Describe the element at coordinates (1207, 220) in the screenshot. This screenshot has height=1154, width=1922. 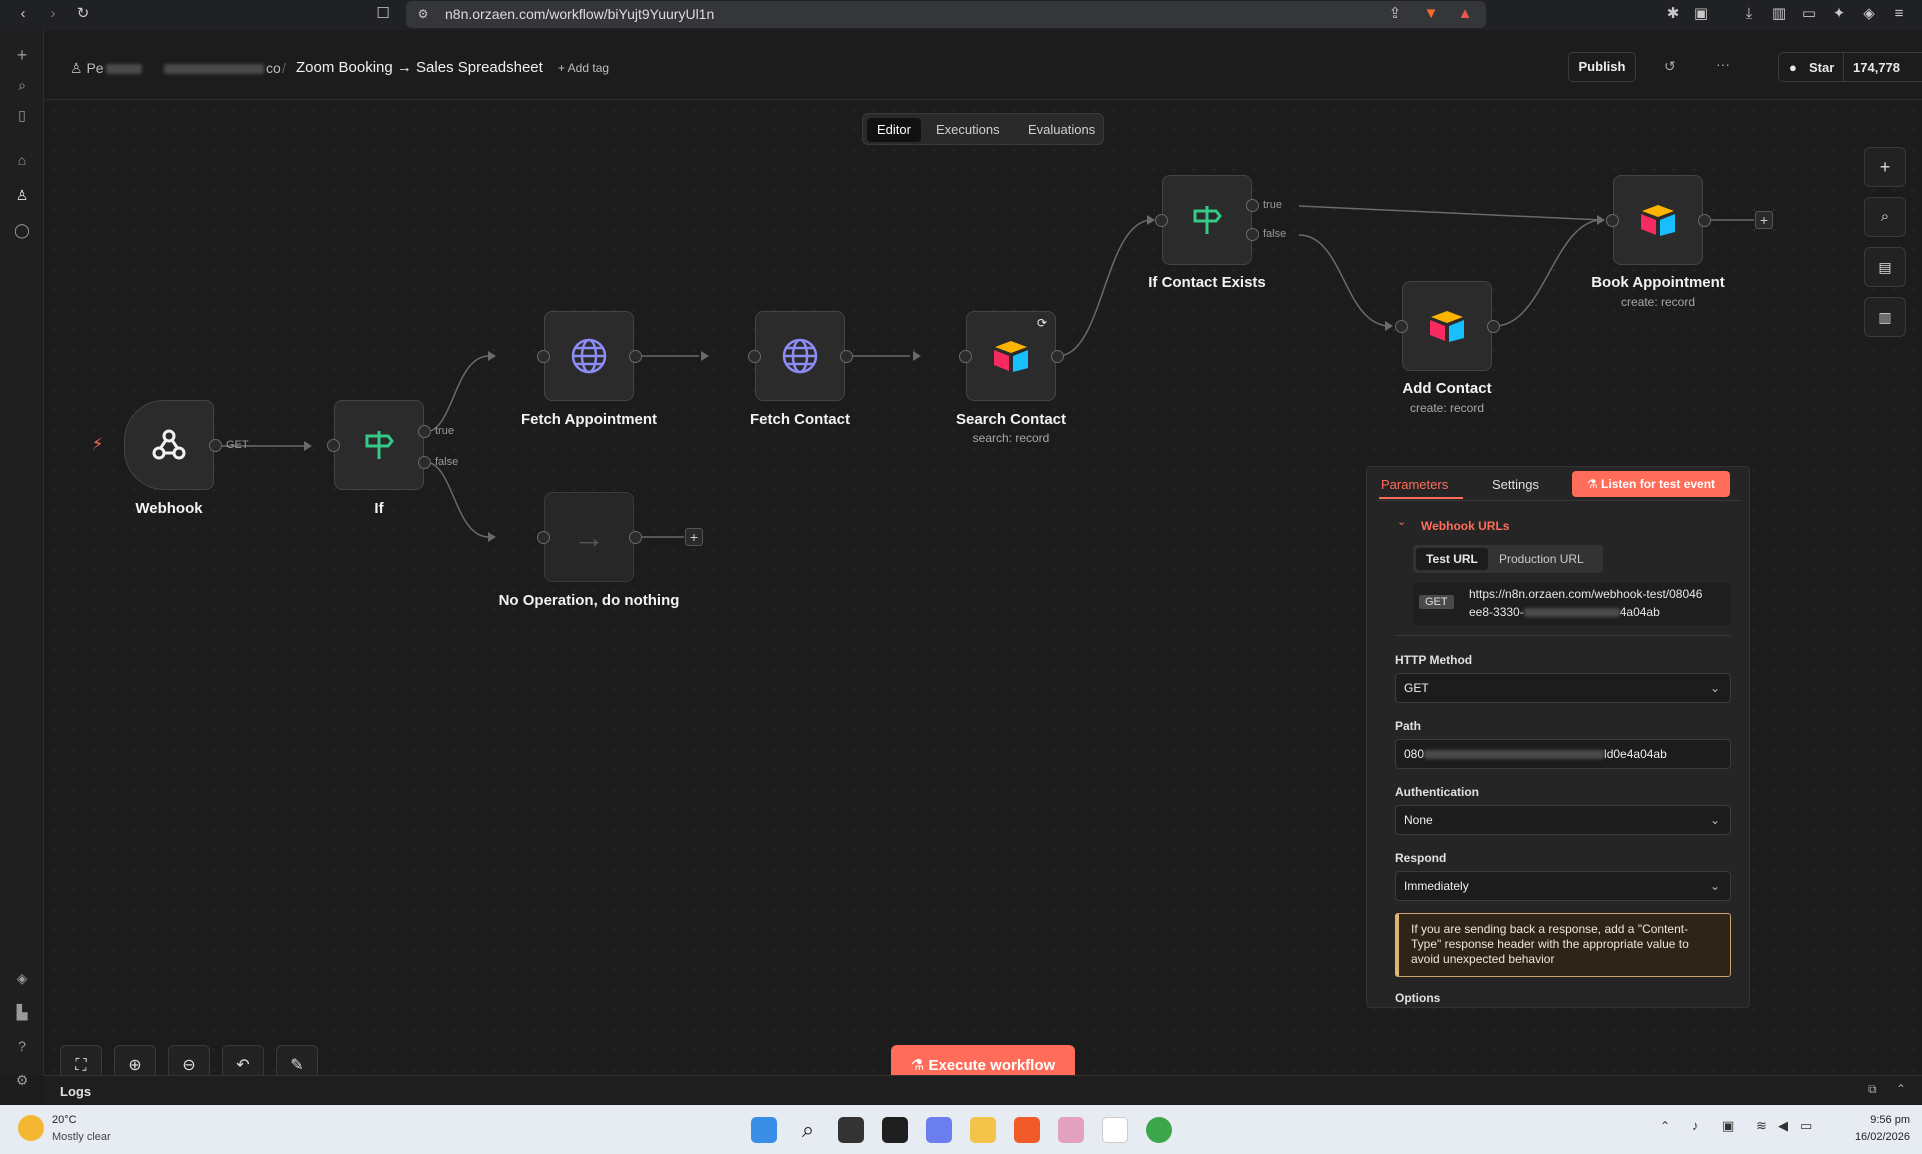
I see `node-if-contact-exists` at that location.